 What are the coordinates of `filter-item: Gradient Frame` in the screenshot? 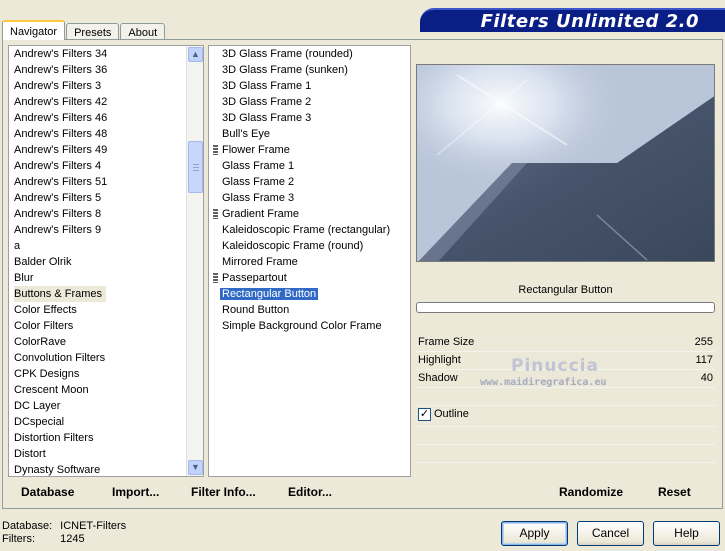 It's located at (309, 214).